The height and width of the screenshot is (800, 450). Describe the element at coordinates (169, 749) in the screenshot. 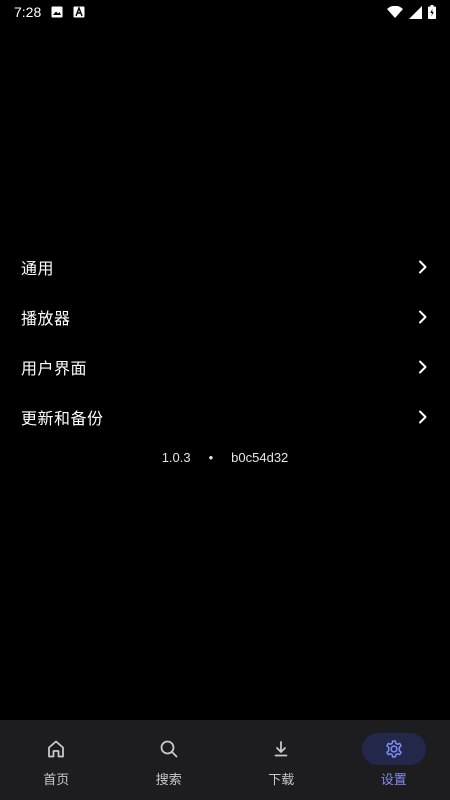

I see `search-icon` at that location.